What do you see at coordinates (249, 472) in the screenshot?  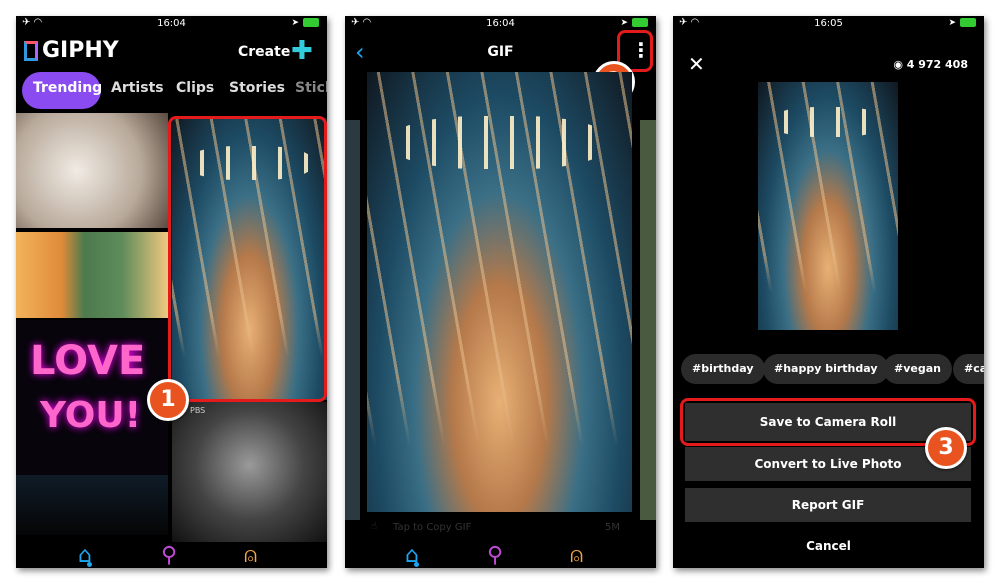 I see `gif-tile-face: PBS` at bounding box center [249, 472].